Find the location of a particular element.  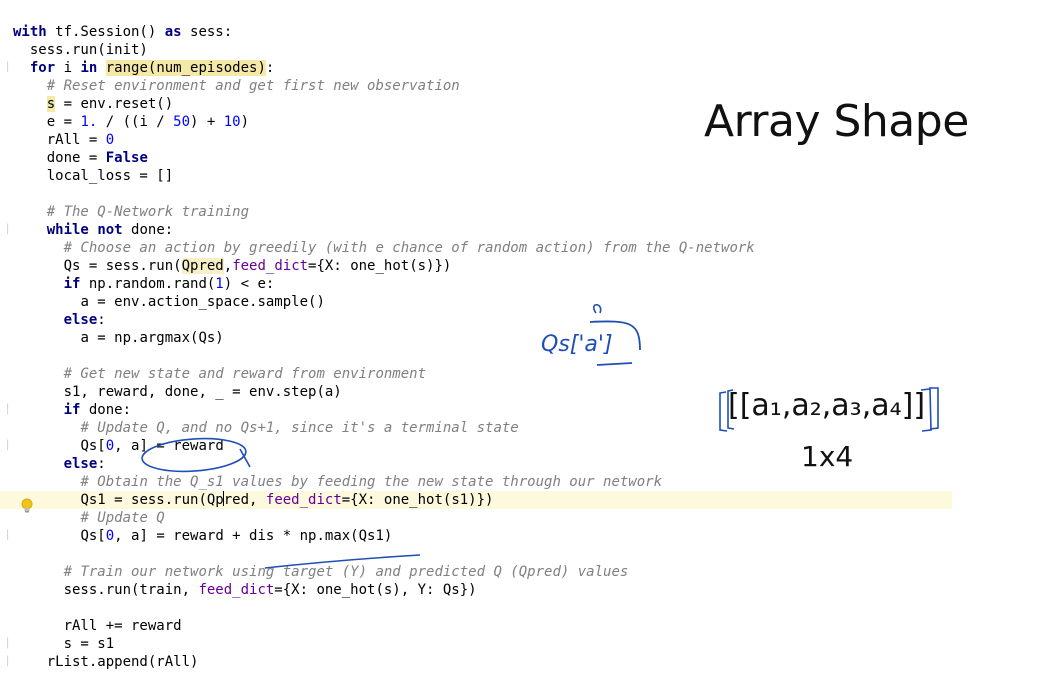

code-line: with tf.Session() as sess: is located at coordinates (122, 32).